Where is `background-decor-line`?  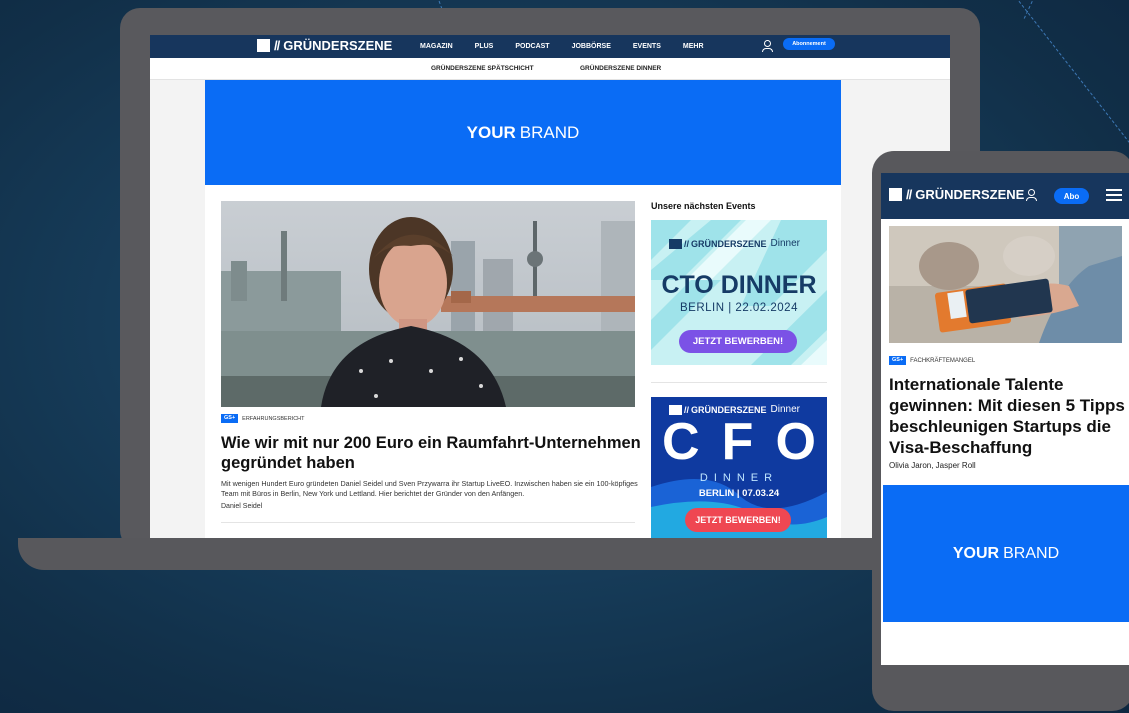
background-decor-line is located at coordinates (1073, 80).